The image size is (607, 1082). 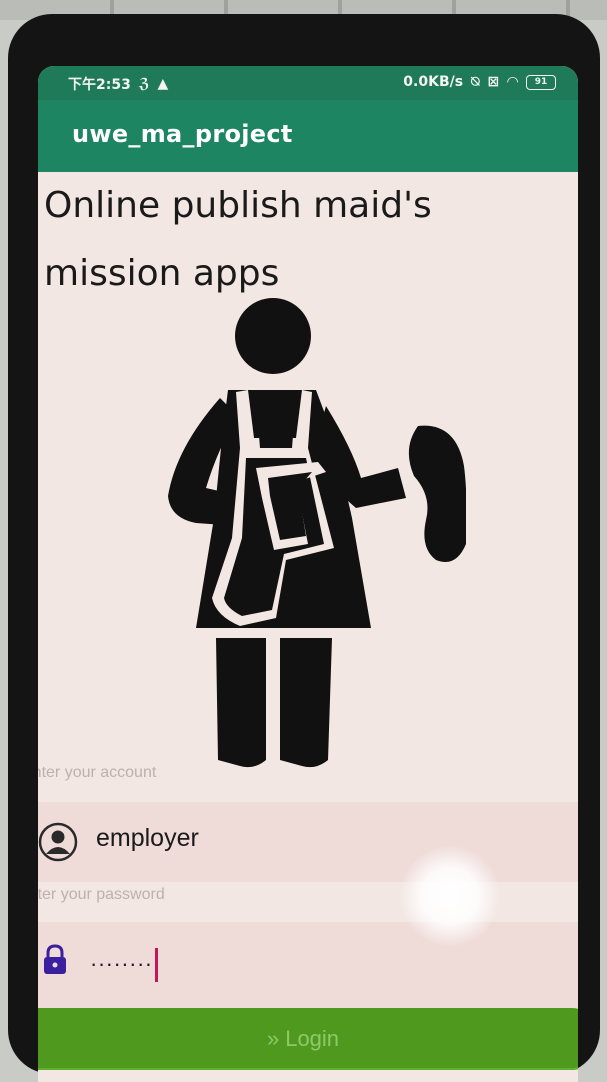 What do you see at coordinates (97, 772) in the screenshot?
I see `account-label: Enter your account` at bounding box center [97, 772].